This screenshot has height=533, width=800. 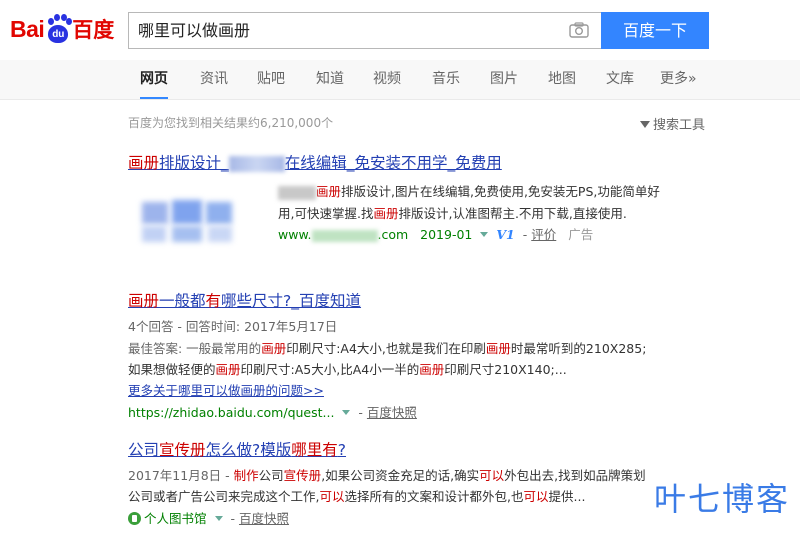 I want to click on result-2-url-row: https://zhidao.baidu.com/quest... - 百度快照, so click(x=272, y=412).